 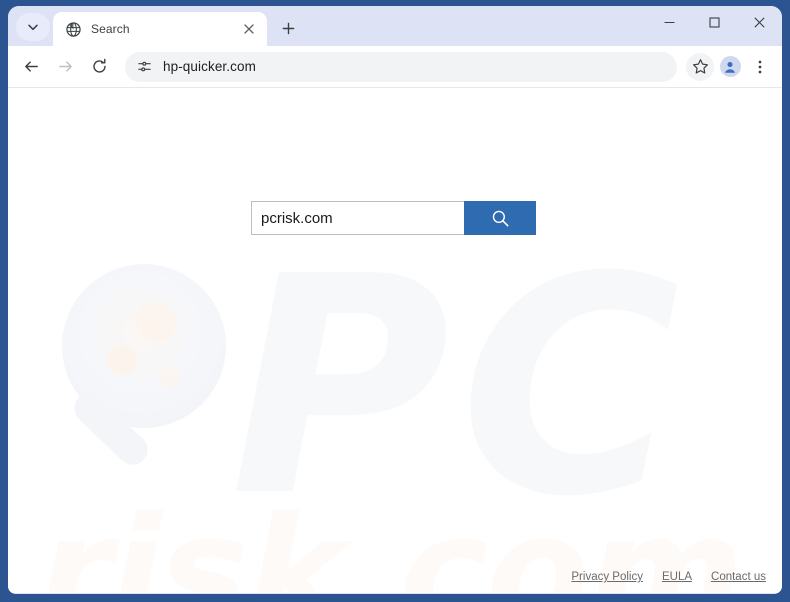 What do you see at coordinates (607, 577) in the screenshot?
I see `footer-link-privacy-policy: Privacy Policy` at bounding box center [607, 577].